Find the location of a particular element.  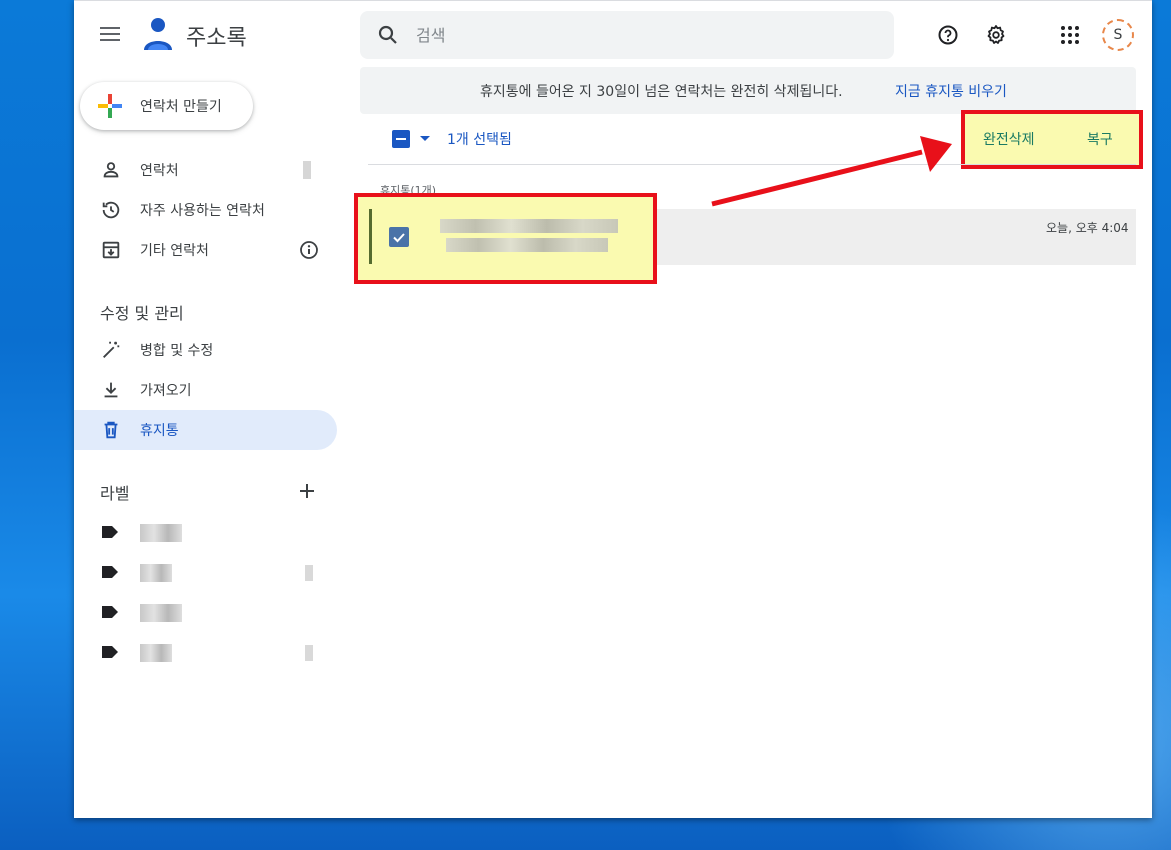

settings-gear-icon is located at coordinates (996, 35).